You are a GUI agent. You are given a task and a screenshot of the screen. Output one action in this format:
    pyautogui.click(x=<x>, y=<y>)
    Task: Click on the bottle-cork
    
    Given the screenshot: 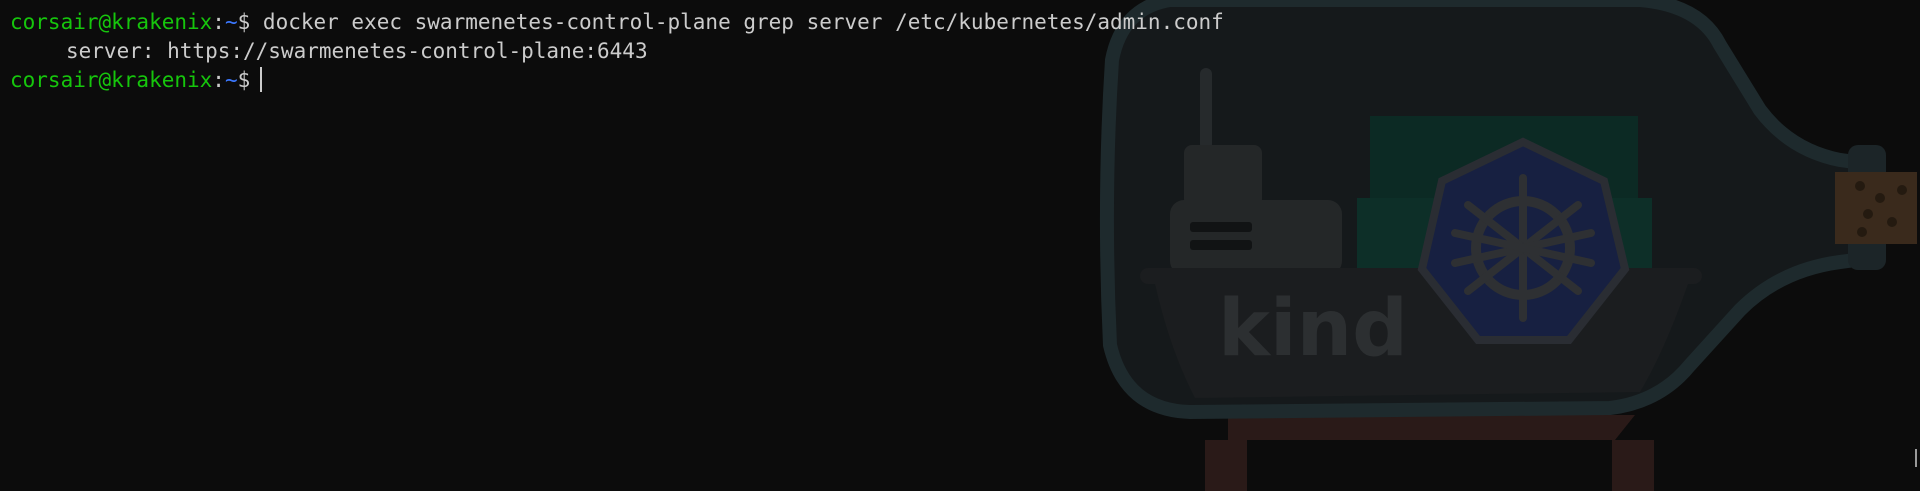 What is the action you would take?
    pyautogui.click(x=1876, y=207)
    